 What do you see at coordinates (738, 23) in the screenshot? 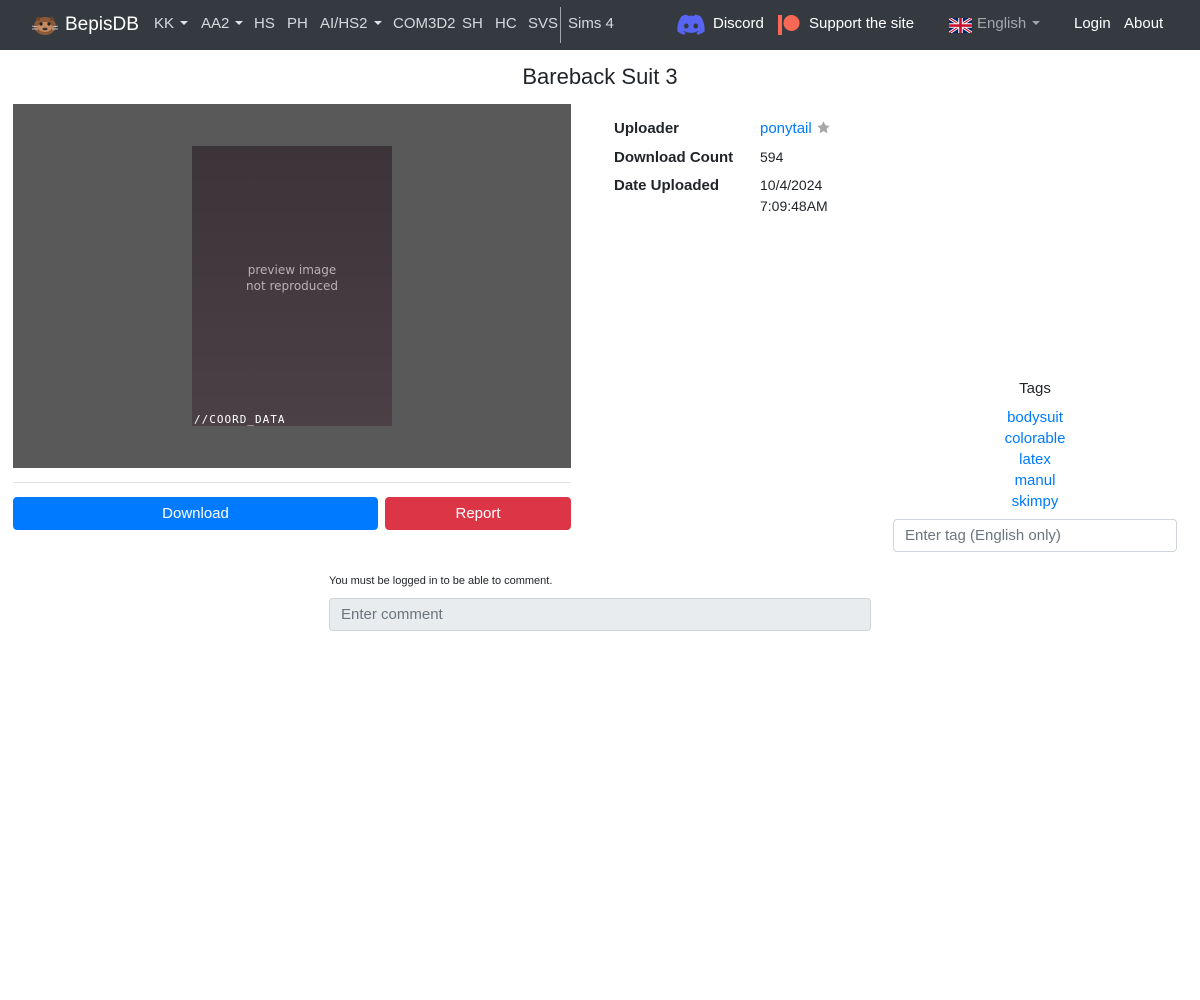
I see `discord-link: Discord` at bounding box center [738, 23].